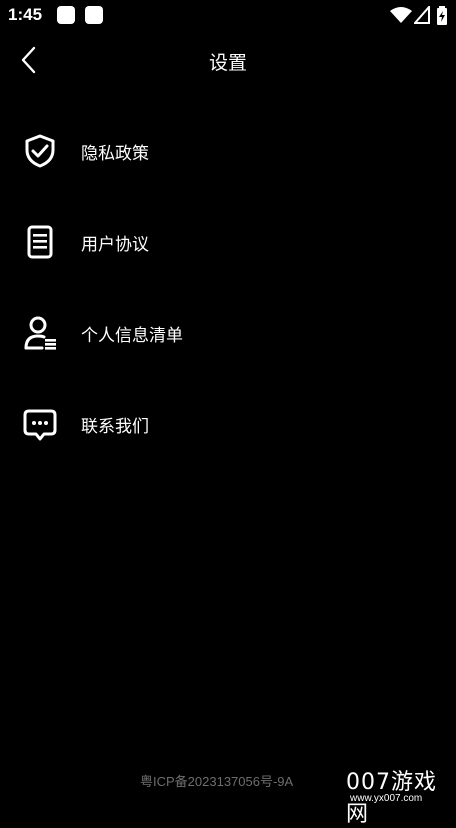 The height and width of the screenshot is (828, 456). Describe the element at coordinates (228, 16) in the screenshot. I see `status-bar: 1:45` at that location.